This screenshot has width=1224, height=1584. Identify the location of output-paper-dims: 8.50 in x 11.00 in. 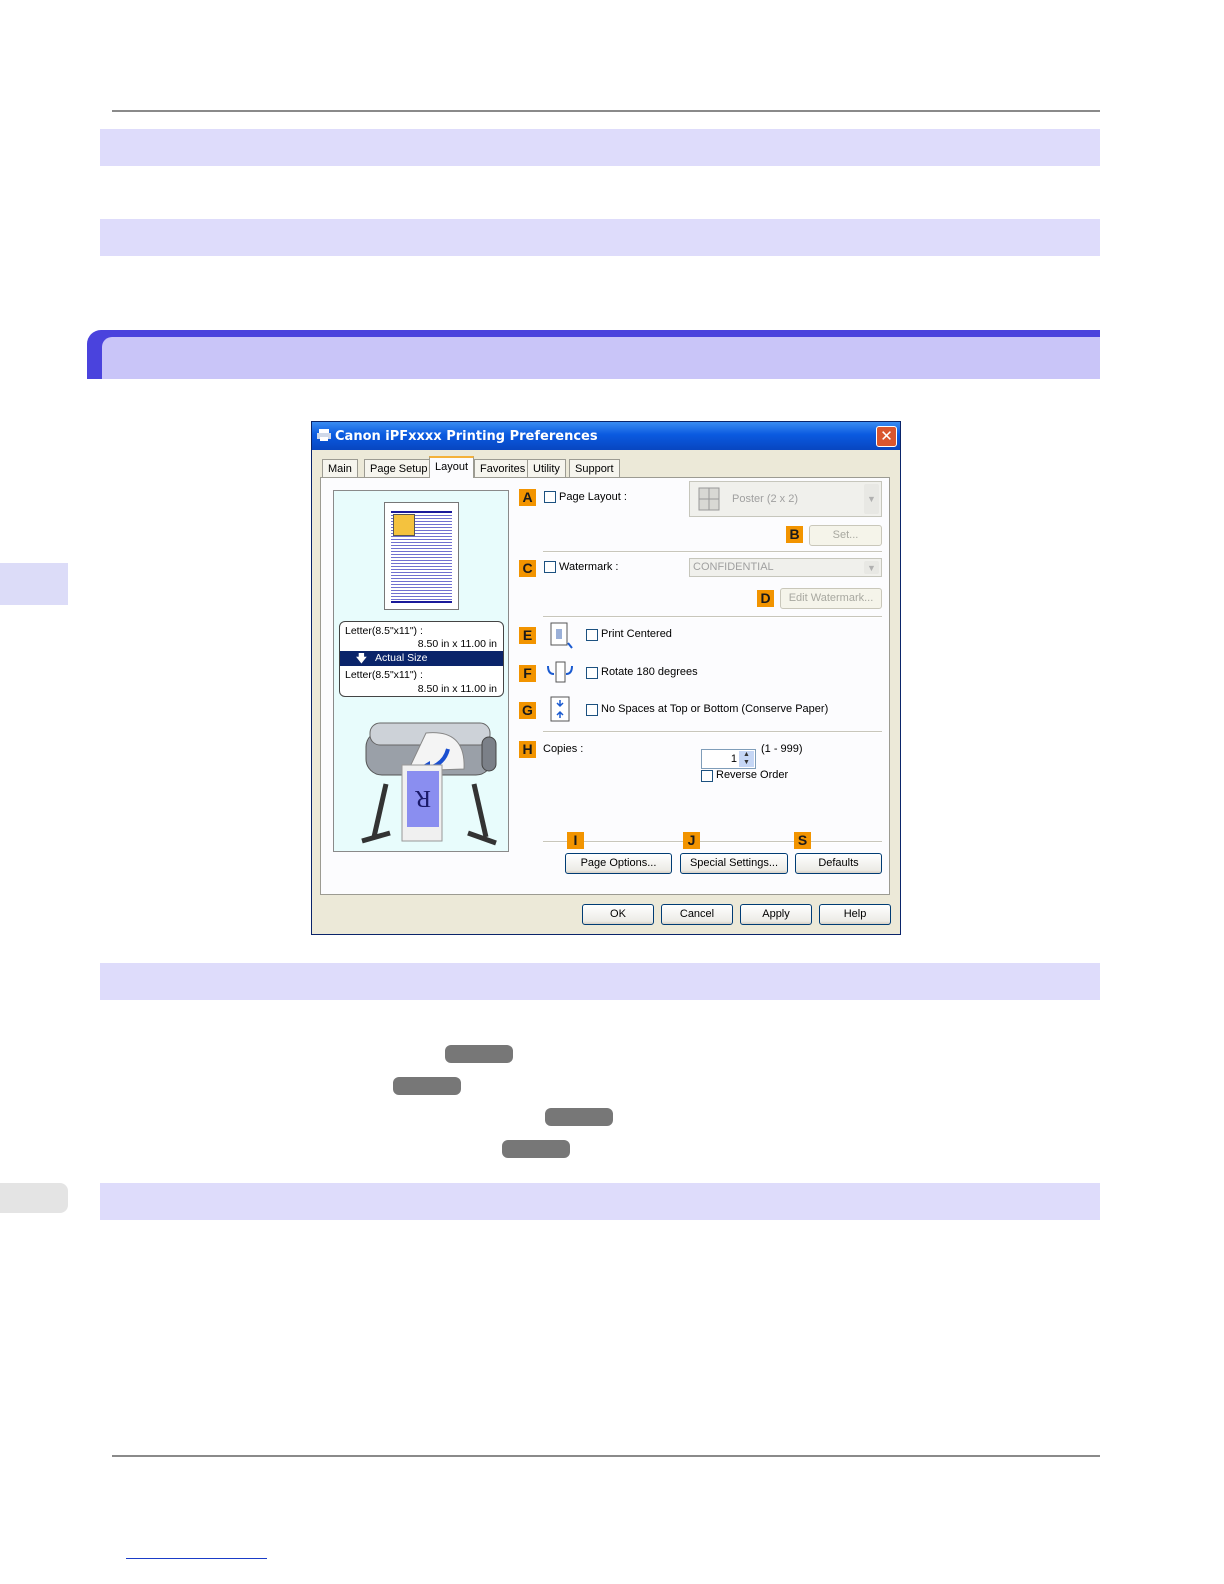
(457, 689).